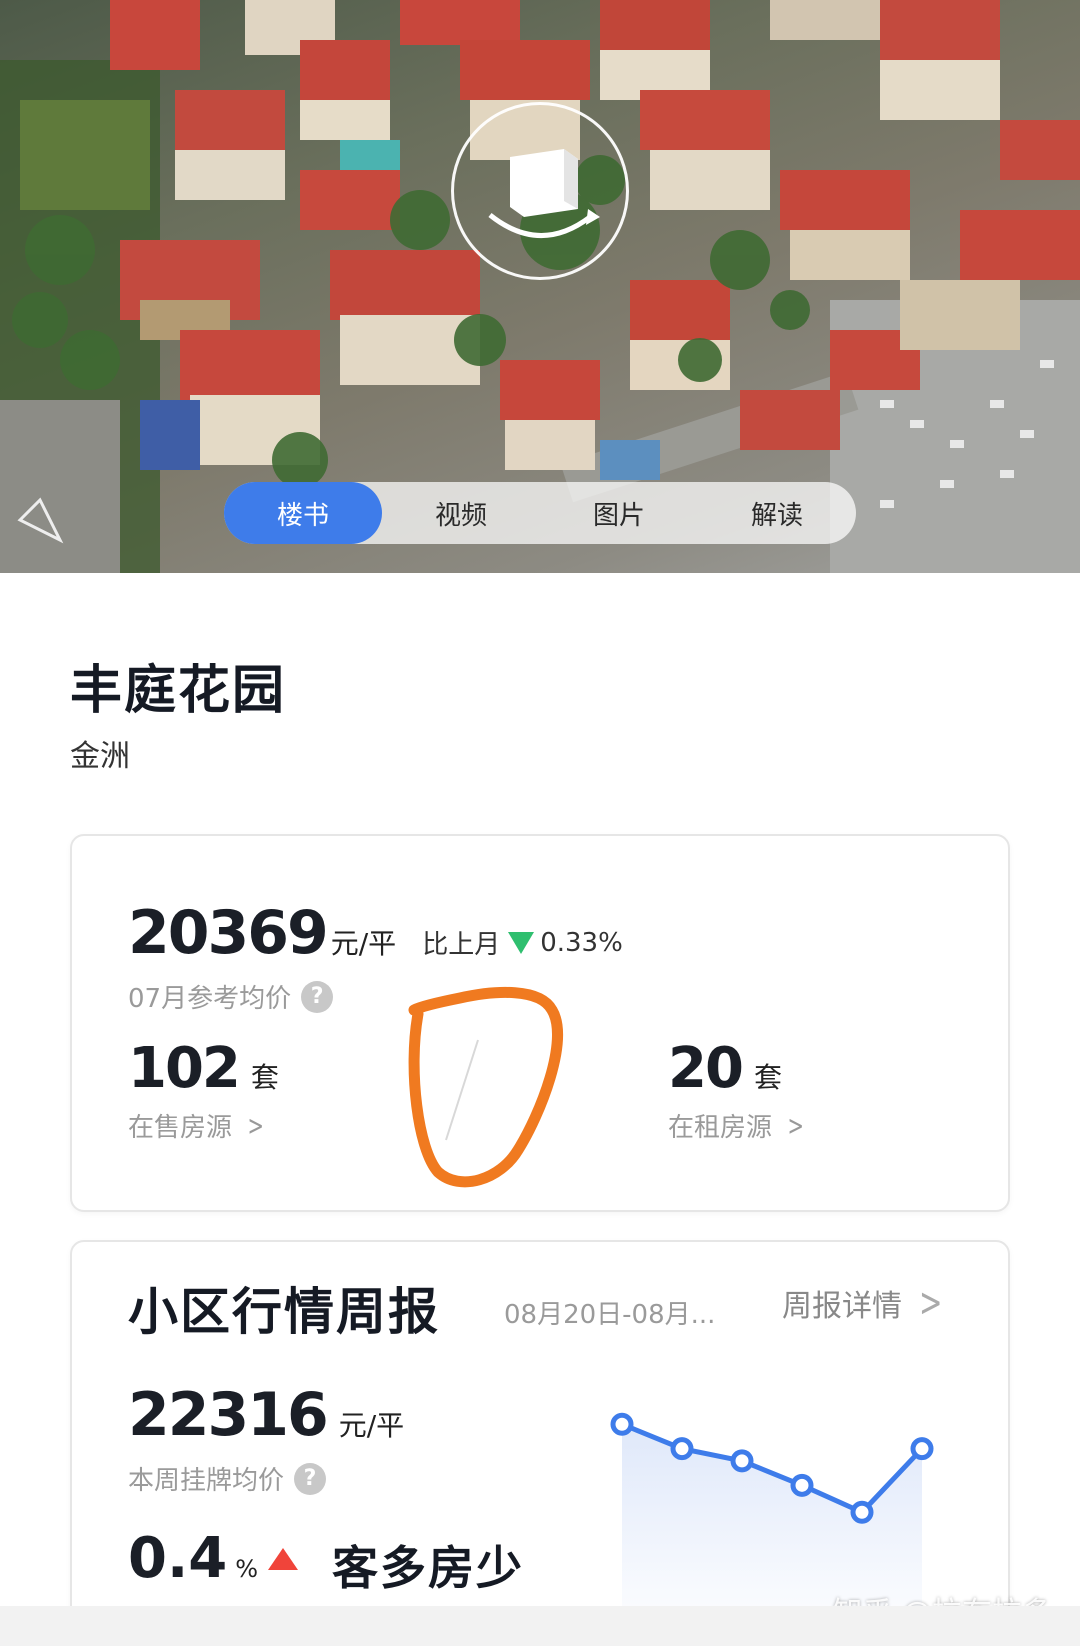 This screenshot has width=1080, height=1646. I want to click on tab-video: 视频, so click(461, 513).